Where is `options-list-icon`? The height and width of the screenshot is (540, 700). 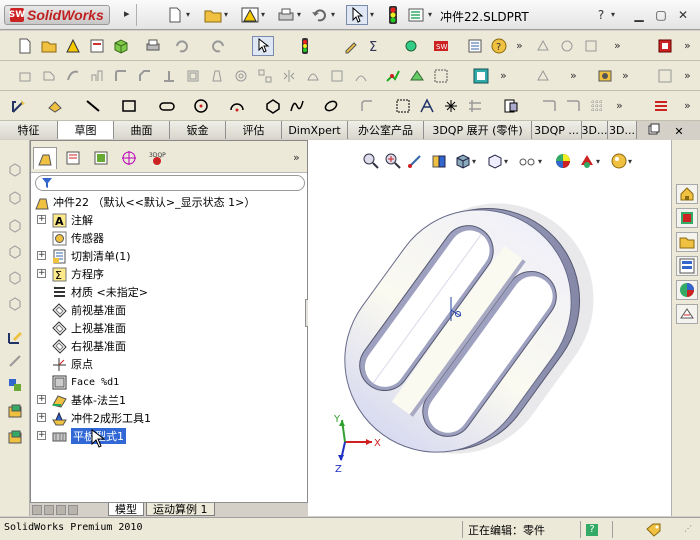 options-list-icon is located at coordinates (416, 15).